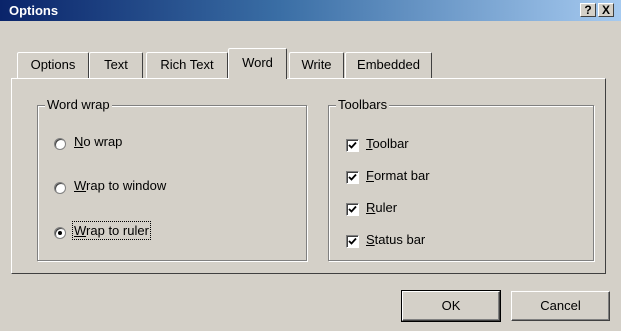 Image resolution: width=621 pixels, height=331 pixels. I want to click on ok-button: OK, so click(451, 306).